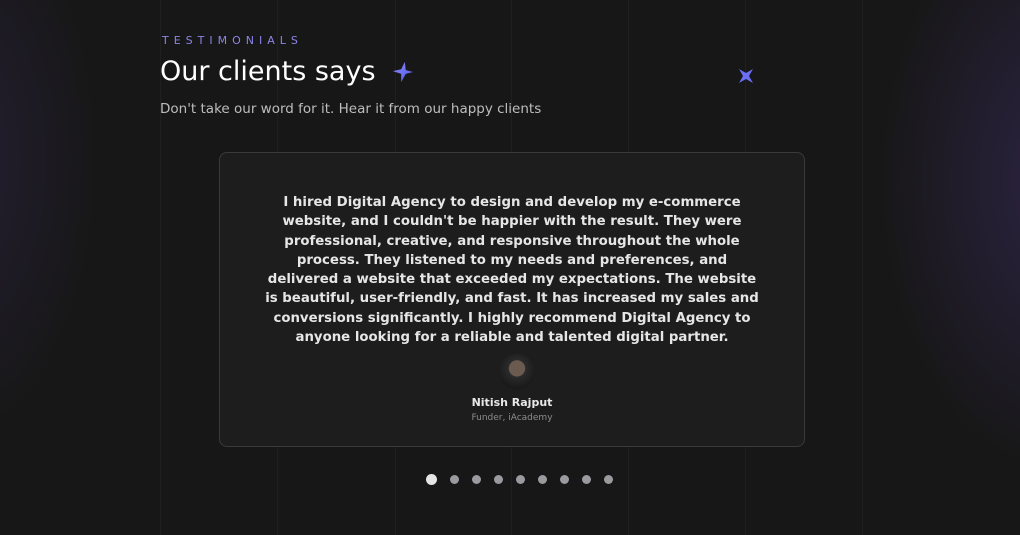 The width and height of the screenshot is (1020, 535). Describe the element at coordinates (746, 76) in the screenshot. I see `star-decoration-icon` at that location.